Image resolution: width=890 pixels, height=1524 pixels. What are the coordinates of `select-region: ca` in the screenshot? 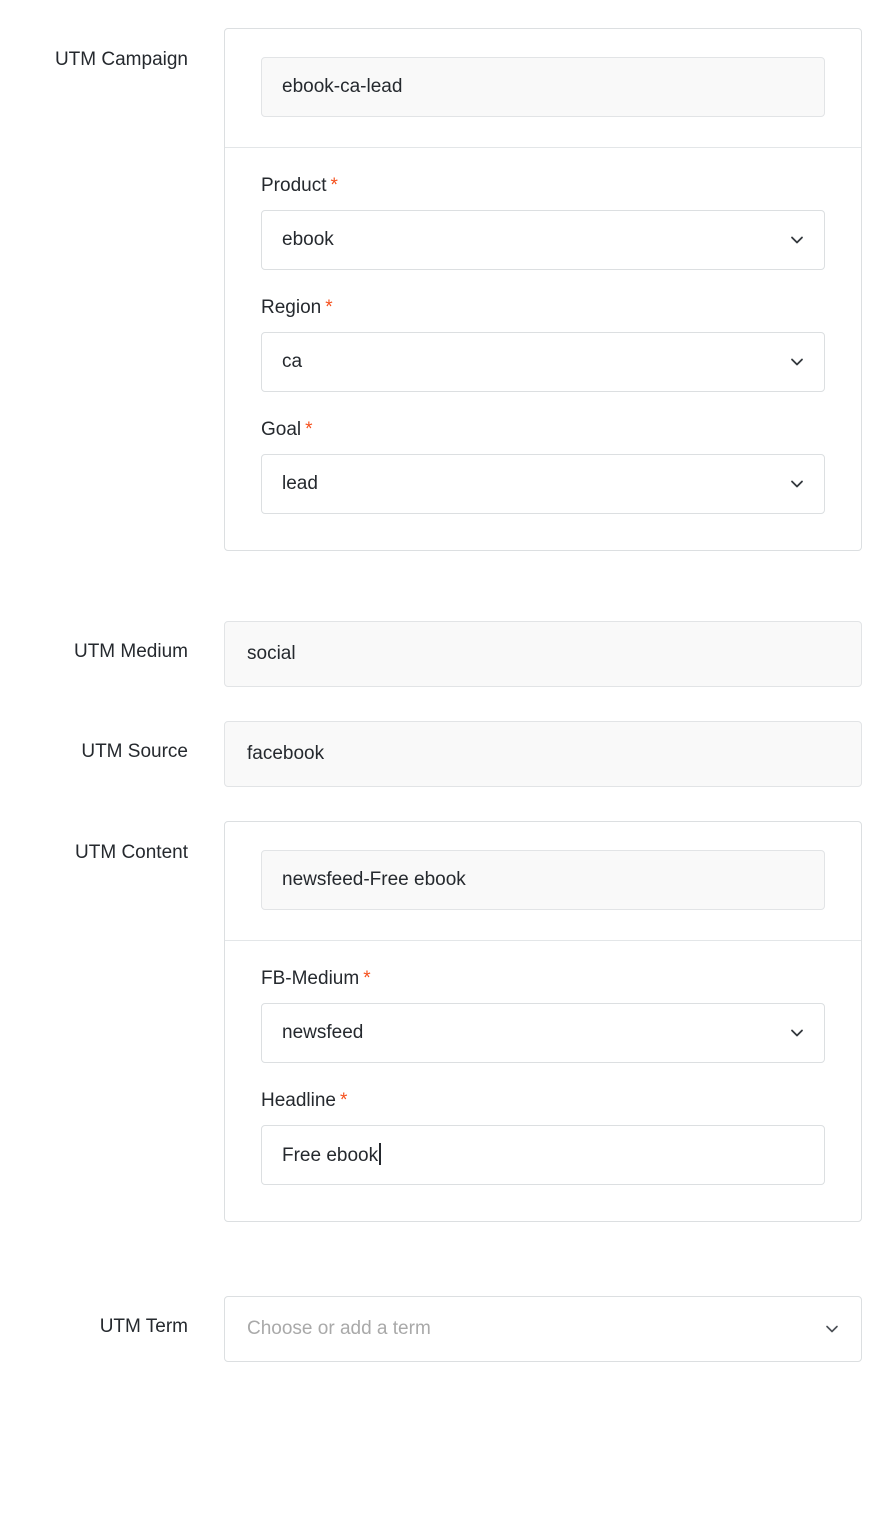 It's located at (543, 362).